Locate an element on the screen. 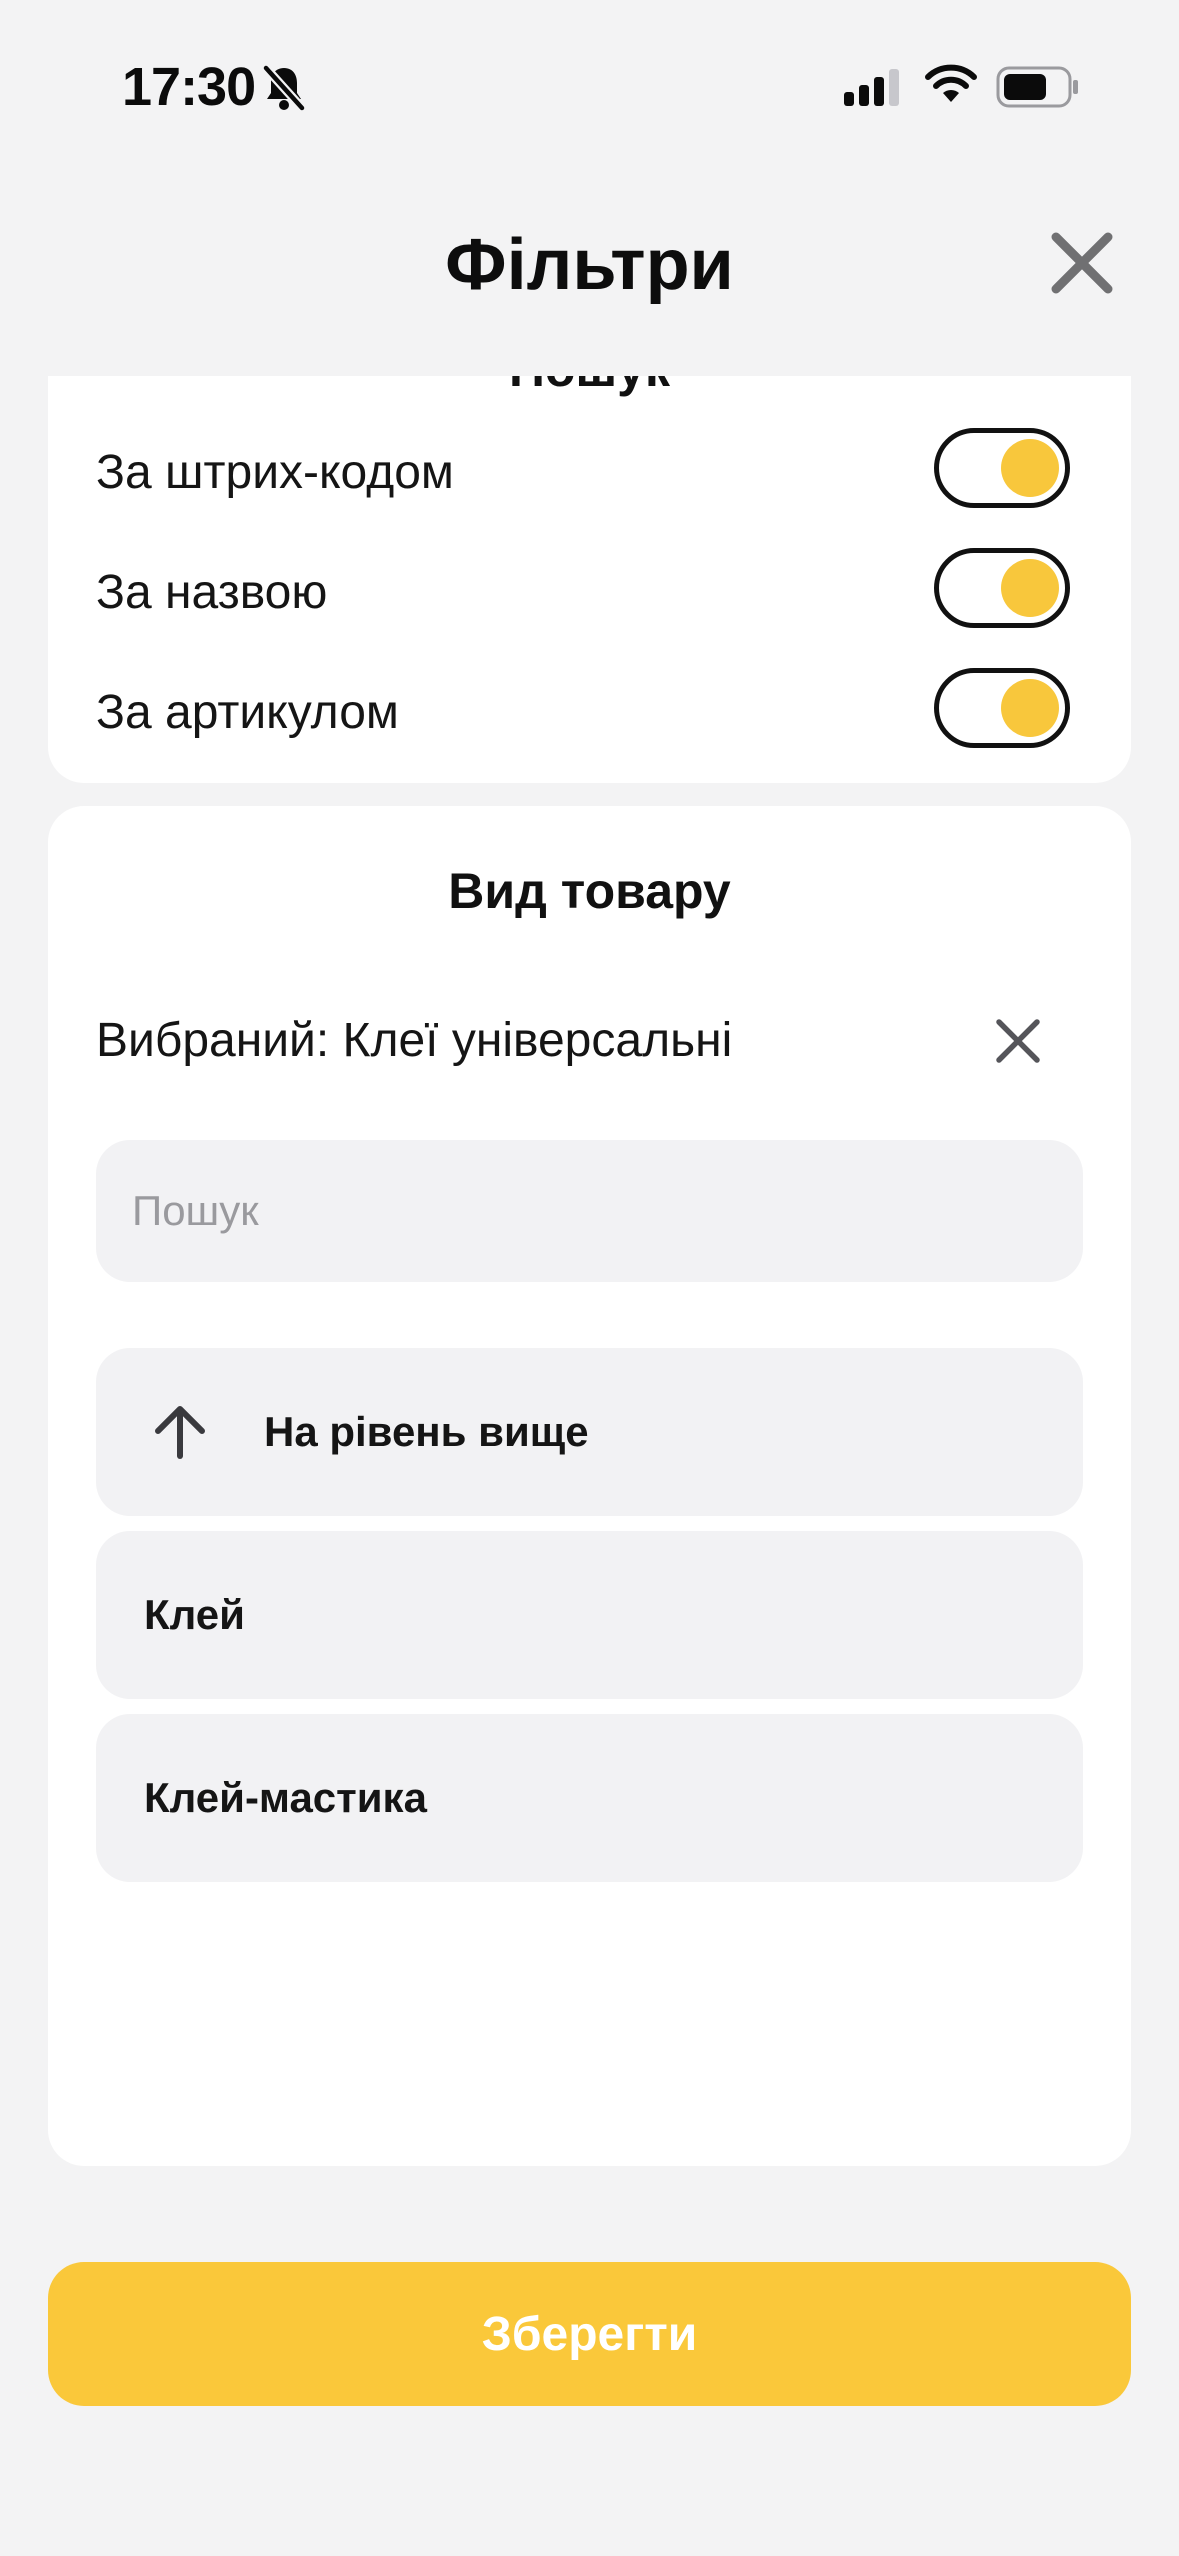 This screenshot has width=1179, height=2556. article-toggle is located at coordinates (1002, 708).